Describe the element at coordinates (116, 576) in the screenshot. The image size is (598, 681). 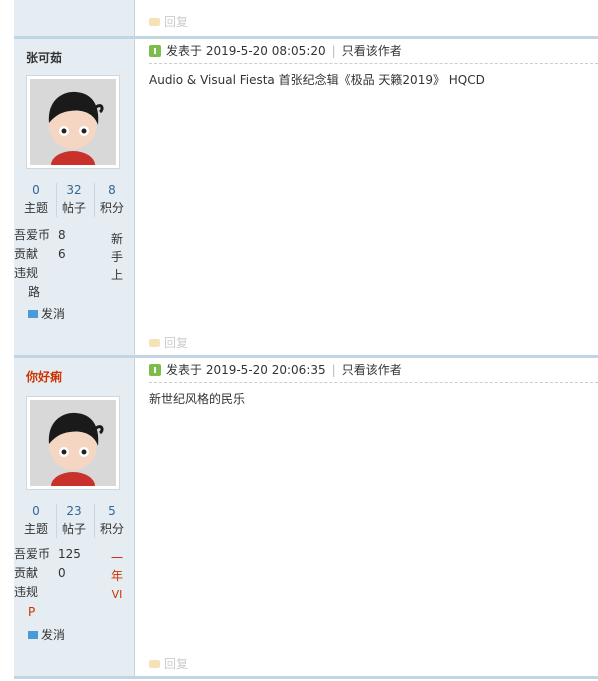
I see `rank-char: 年` at that location.